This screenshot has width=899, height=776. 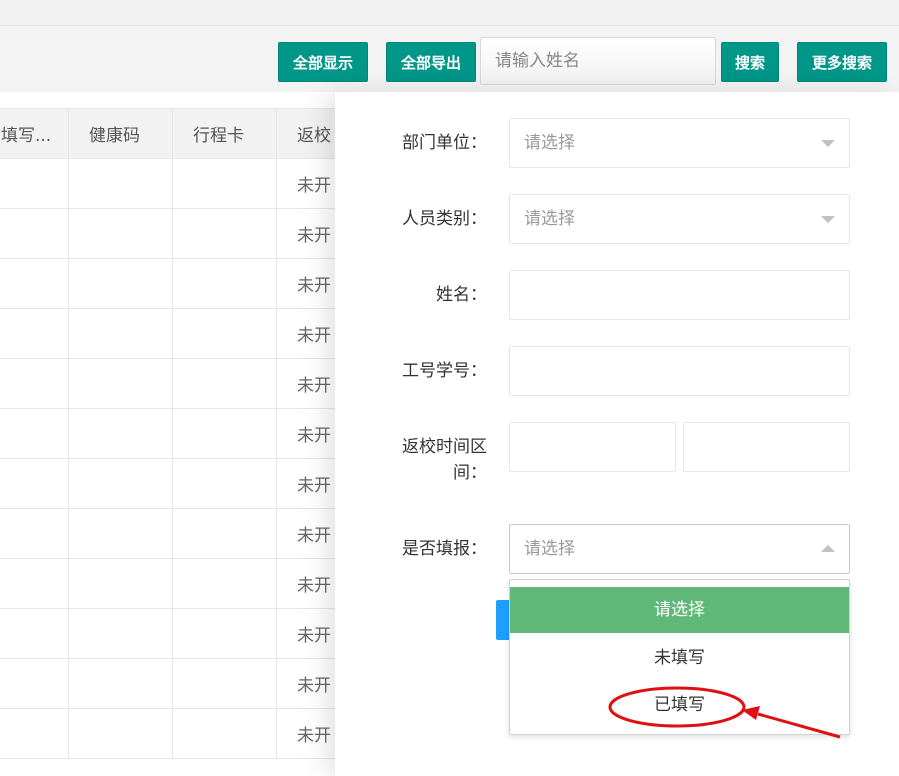 What do you see at coordinates (842, 62) in the screenshot?
I see `more-search-button: 更多搜索` at bounding box center [842, 62].